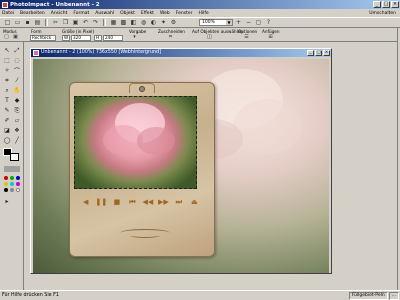 The height and width of the screenshot is (300, 400). I want to click on stop-icon: ■, so click(116, 202).